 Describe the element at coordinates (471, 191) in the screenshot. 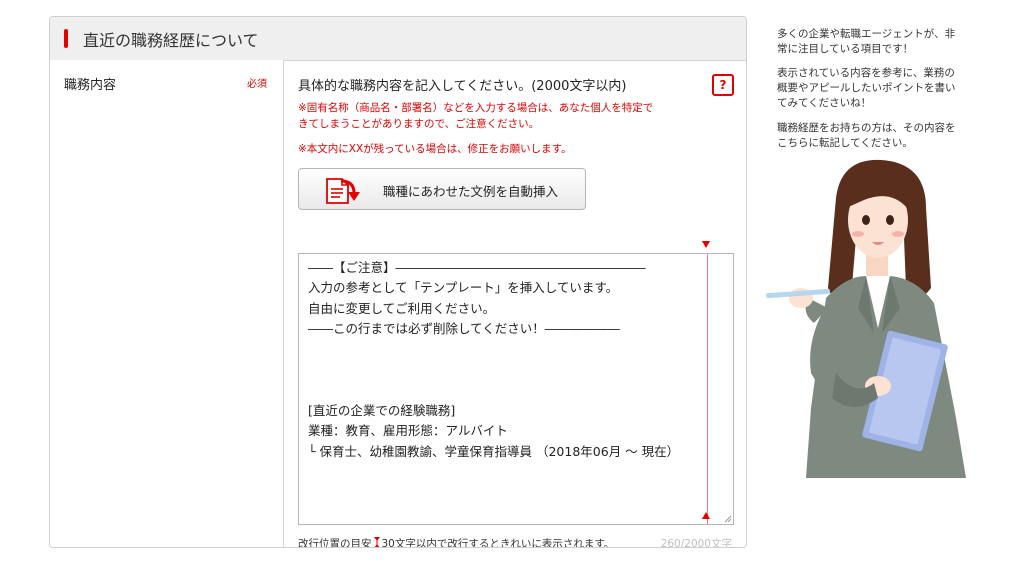

I see `auto-insert-label: 職種にあわせた文例を自動挿入` at that location.